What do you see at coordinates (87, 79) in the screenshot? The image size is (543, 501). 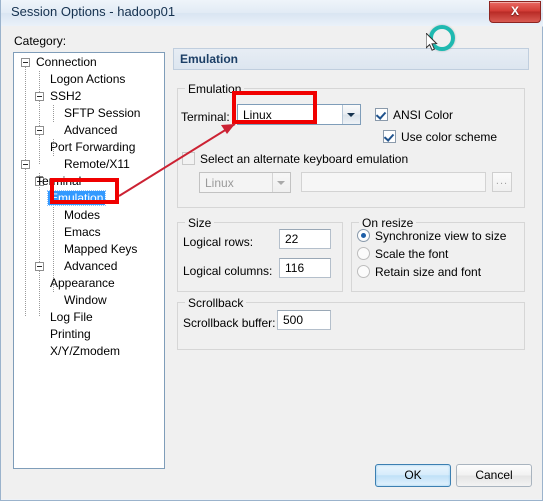 I see `tree-item-logon-actions: Logon Actions` at bounding box center [87, 79].